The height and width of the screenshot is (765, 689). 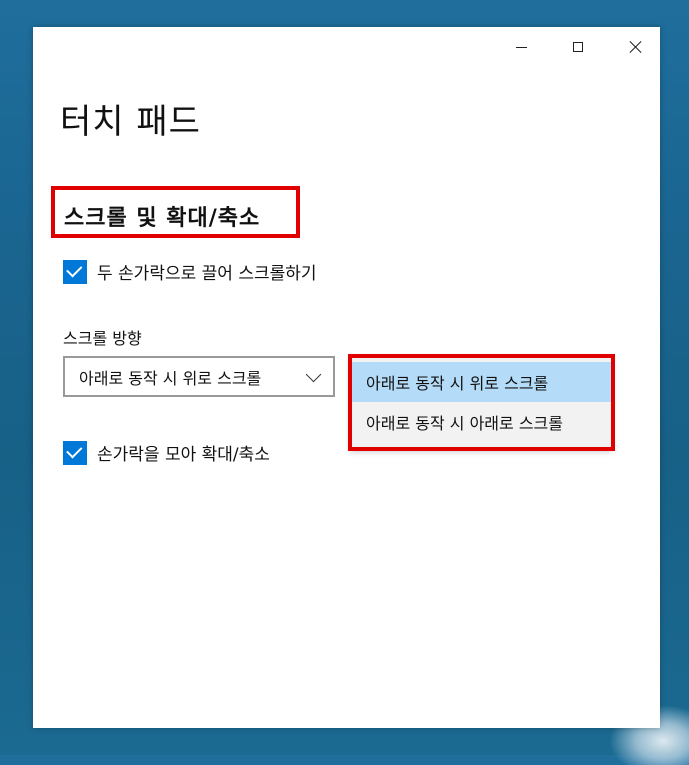 I want to click on close-button, so click(x=636, y=47).